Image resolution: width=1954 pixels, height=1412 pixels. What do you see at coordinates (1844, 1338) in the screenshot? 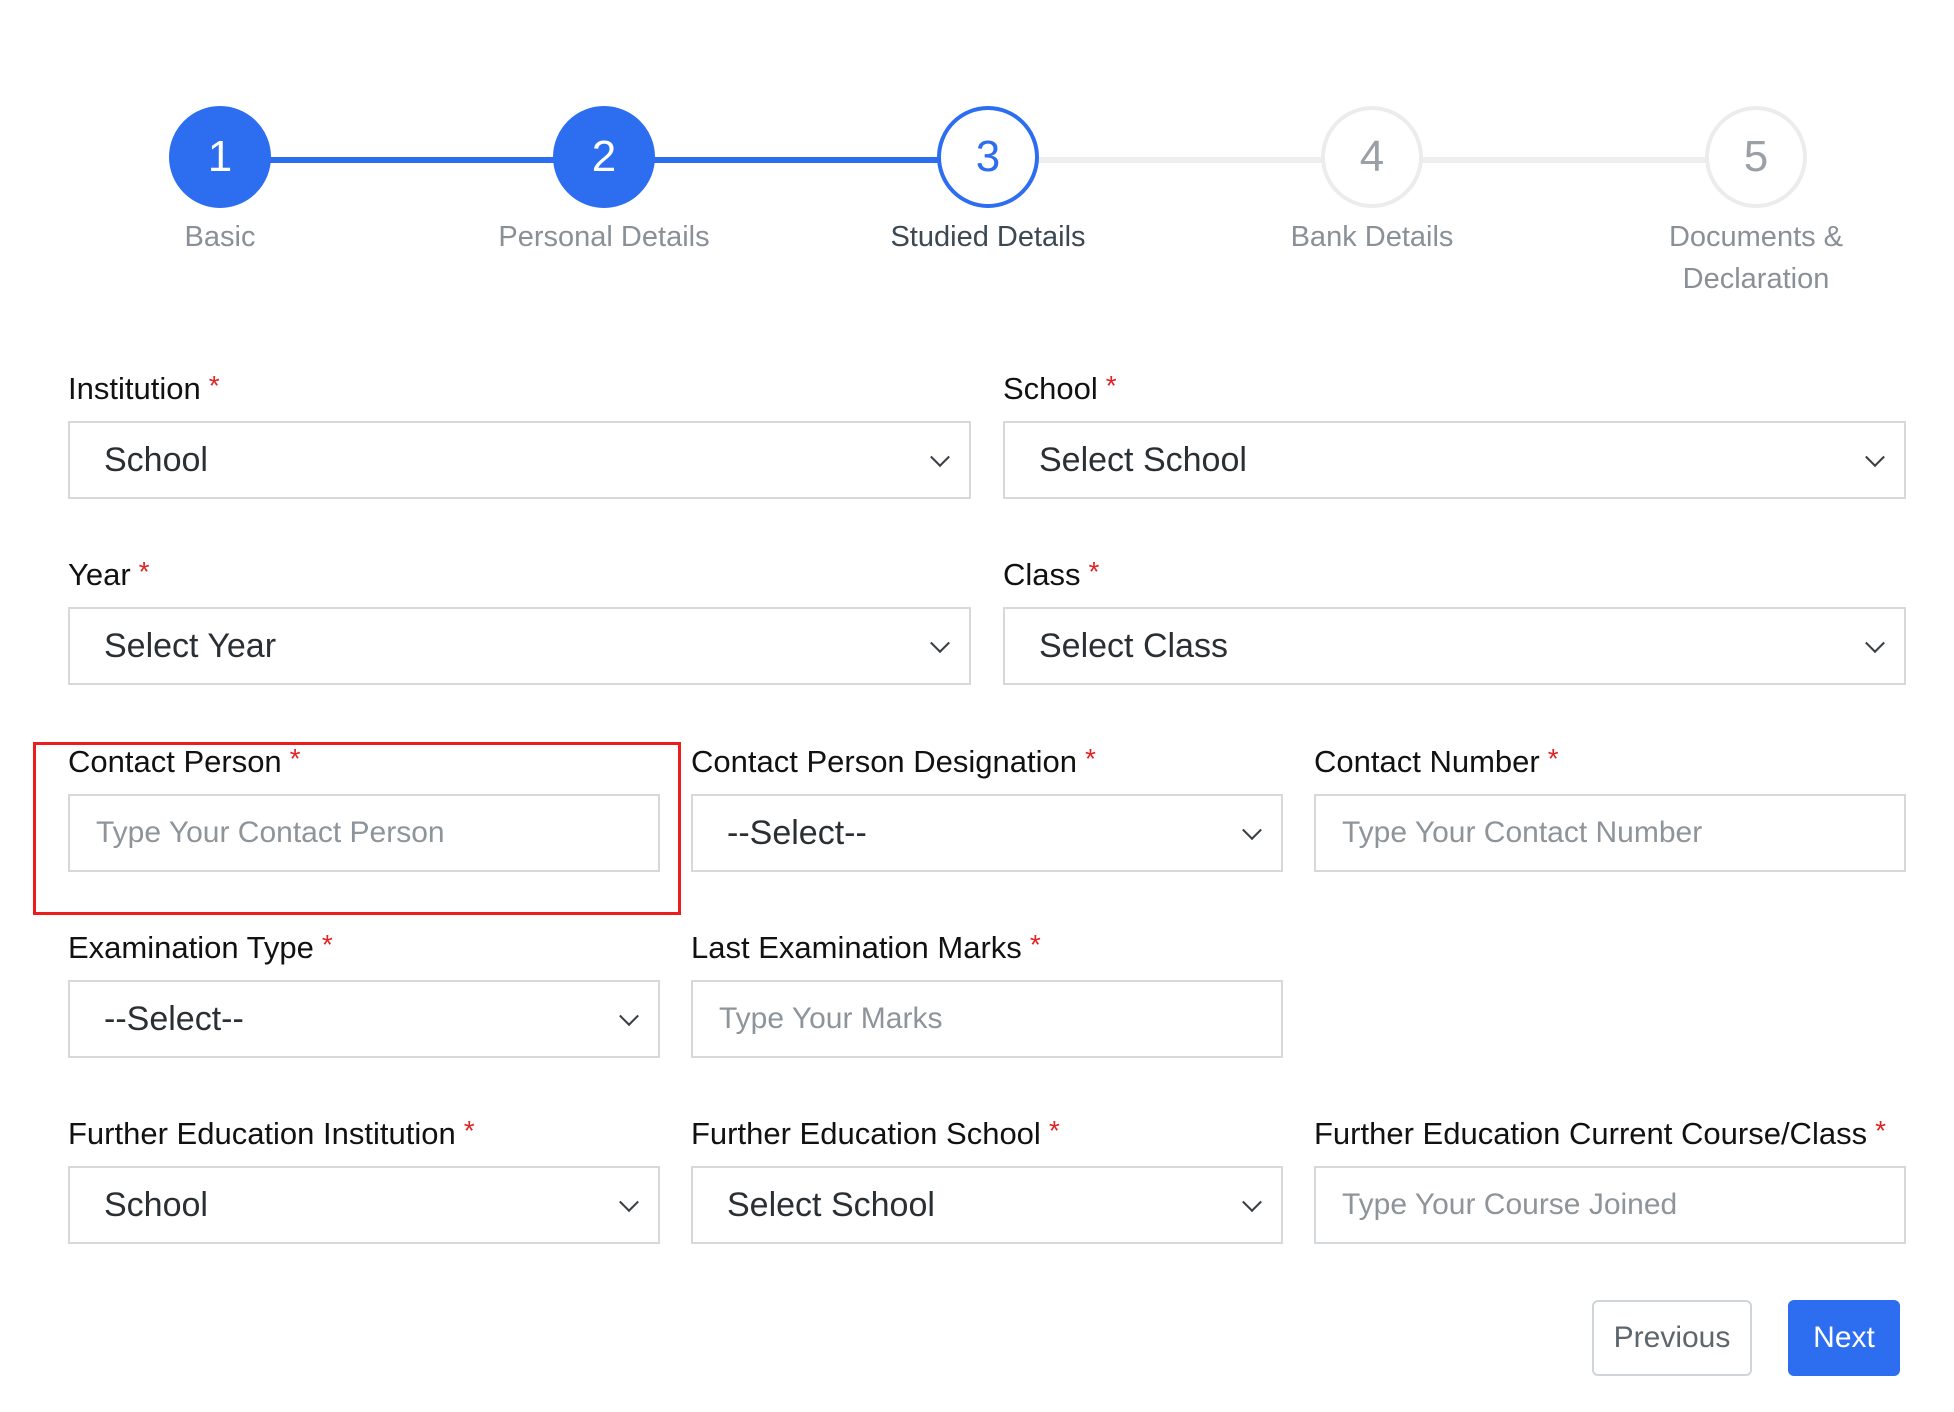
I see `next-button: Next` at bounding box center [1844, 1338].